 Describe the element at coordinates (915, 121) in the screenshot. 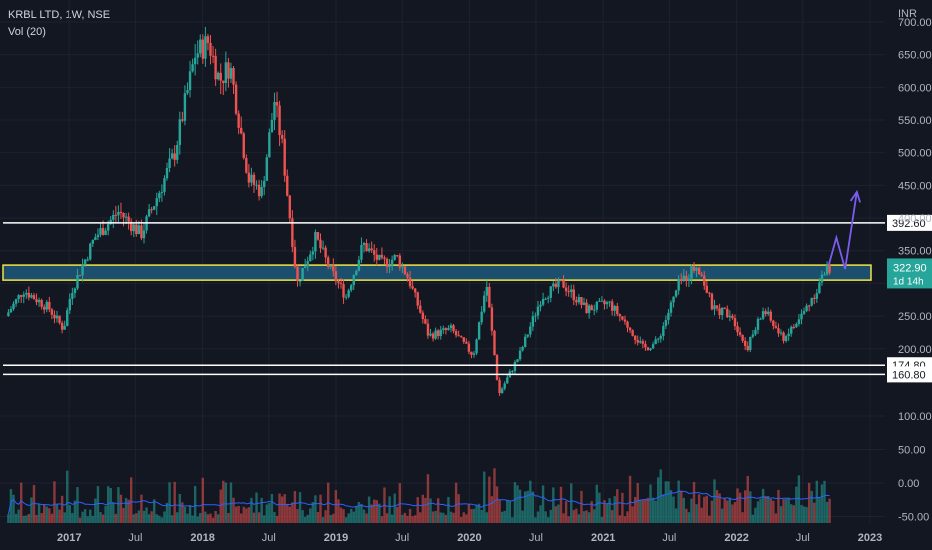

I see `price-tick-label: 550.00` at that location.